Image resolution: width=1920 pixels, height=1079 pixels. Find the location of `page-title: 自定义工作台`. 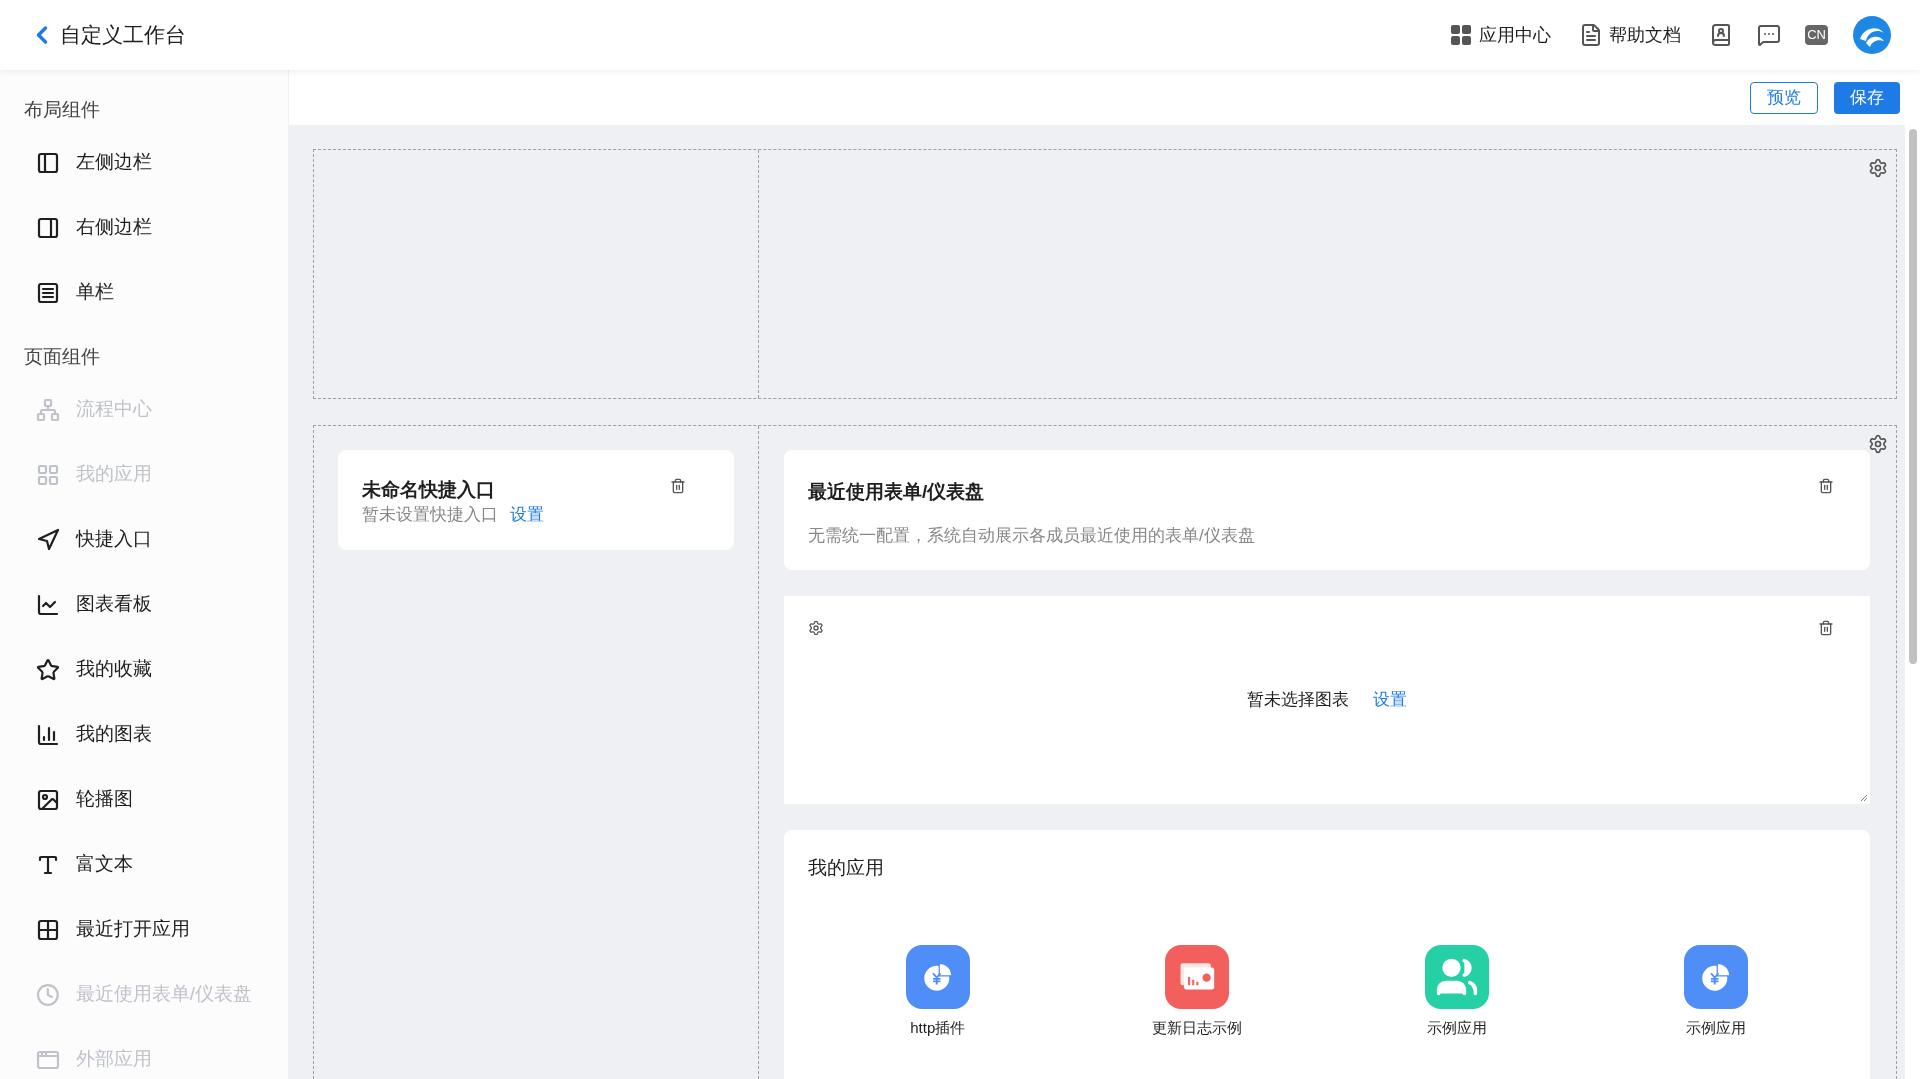

page-title: 自定义工作台 is located at coordinates (123, 35).